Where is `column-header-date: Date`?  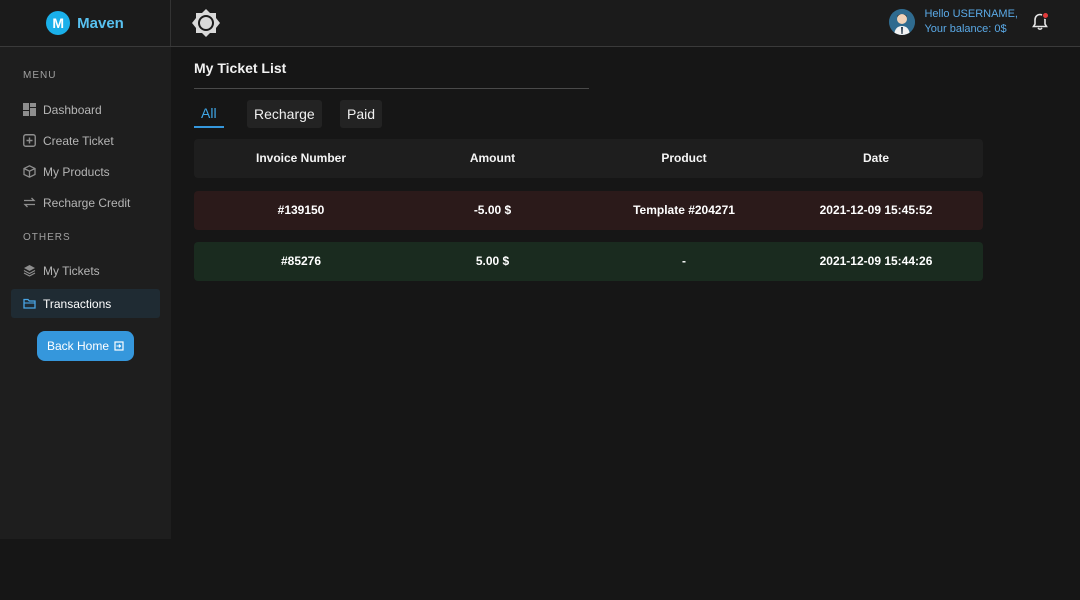 column-header-date: Date is located at coordinates (875, 158).